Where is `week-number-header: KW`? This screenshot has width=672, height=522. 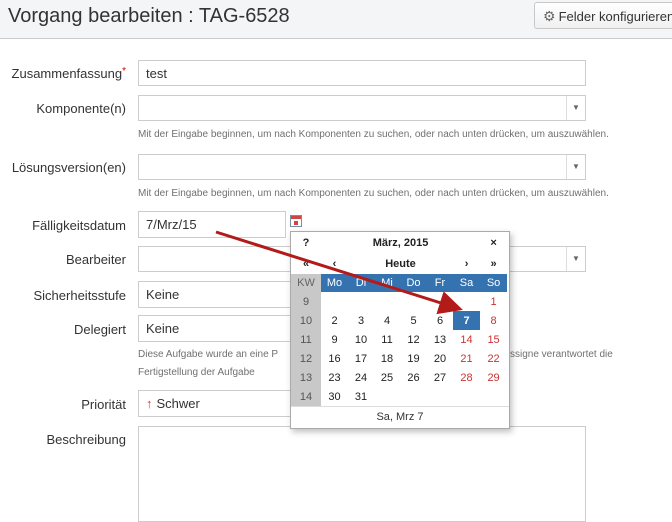 week-number-header: KW is located at coordinates (306, 283).